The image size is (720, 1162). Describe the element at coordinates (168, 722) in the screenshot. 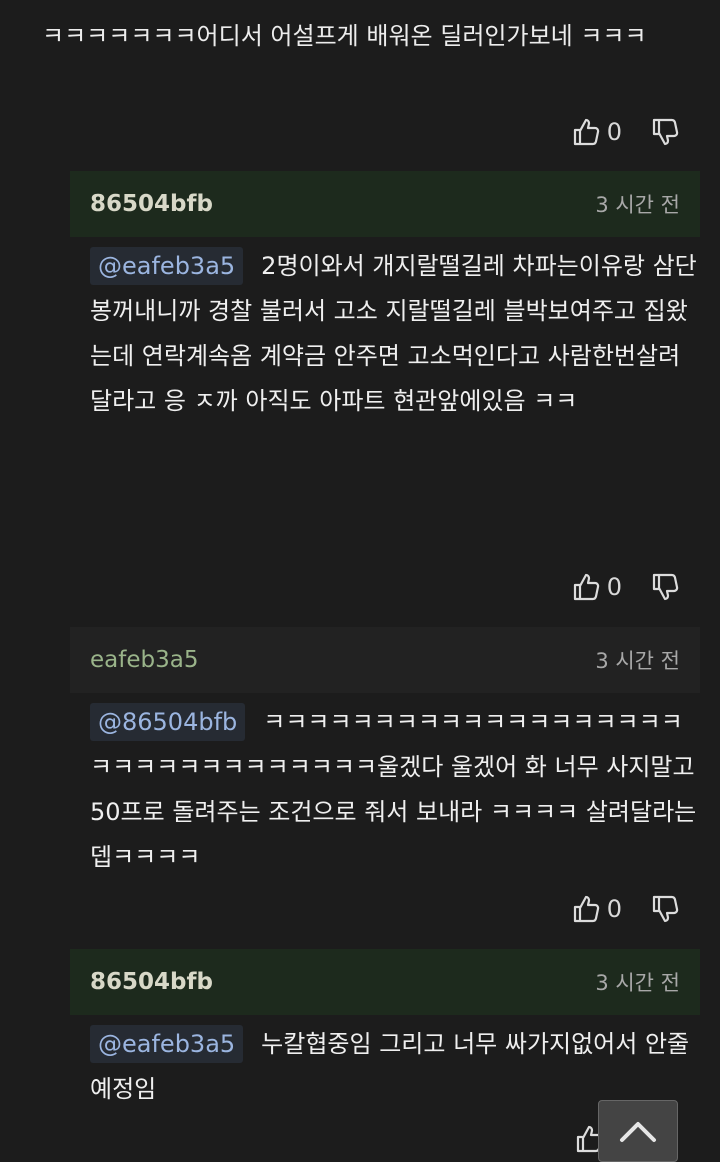

I see `mention-tag: @86504bfb` at that location.